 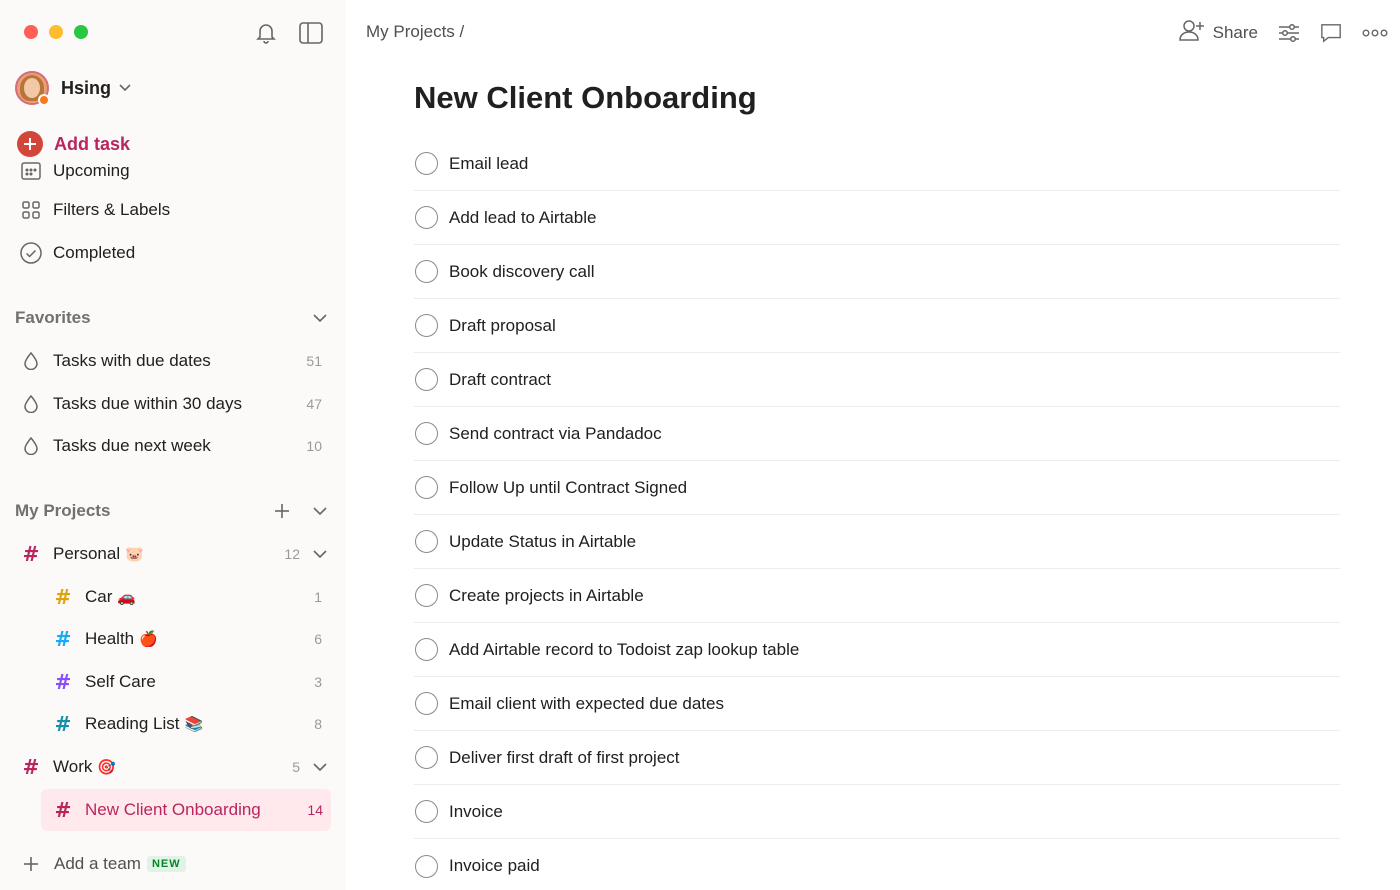 I want to click on task-row: Update Status in Airtable, so click(x=877, y=542).